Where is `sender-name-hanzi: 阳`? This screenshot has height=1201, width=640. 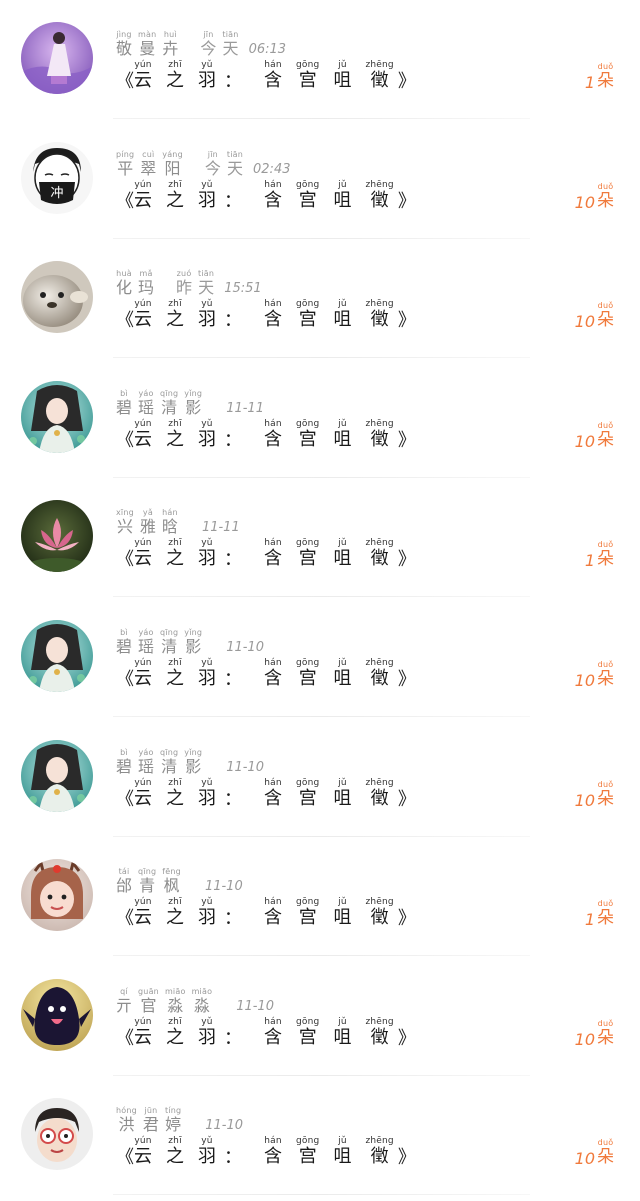 sender-name-hanzi: 阳 is located at coordinates (172, 168).